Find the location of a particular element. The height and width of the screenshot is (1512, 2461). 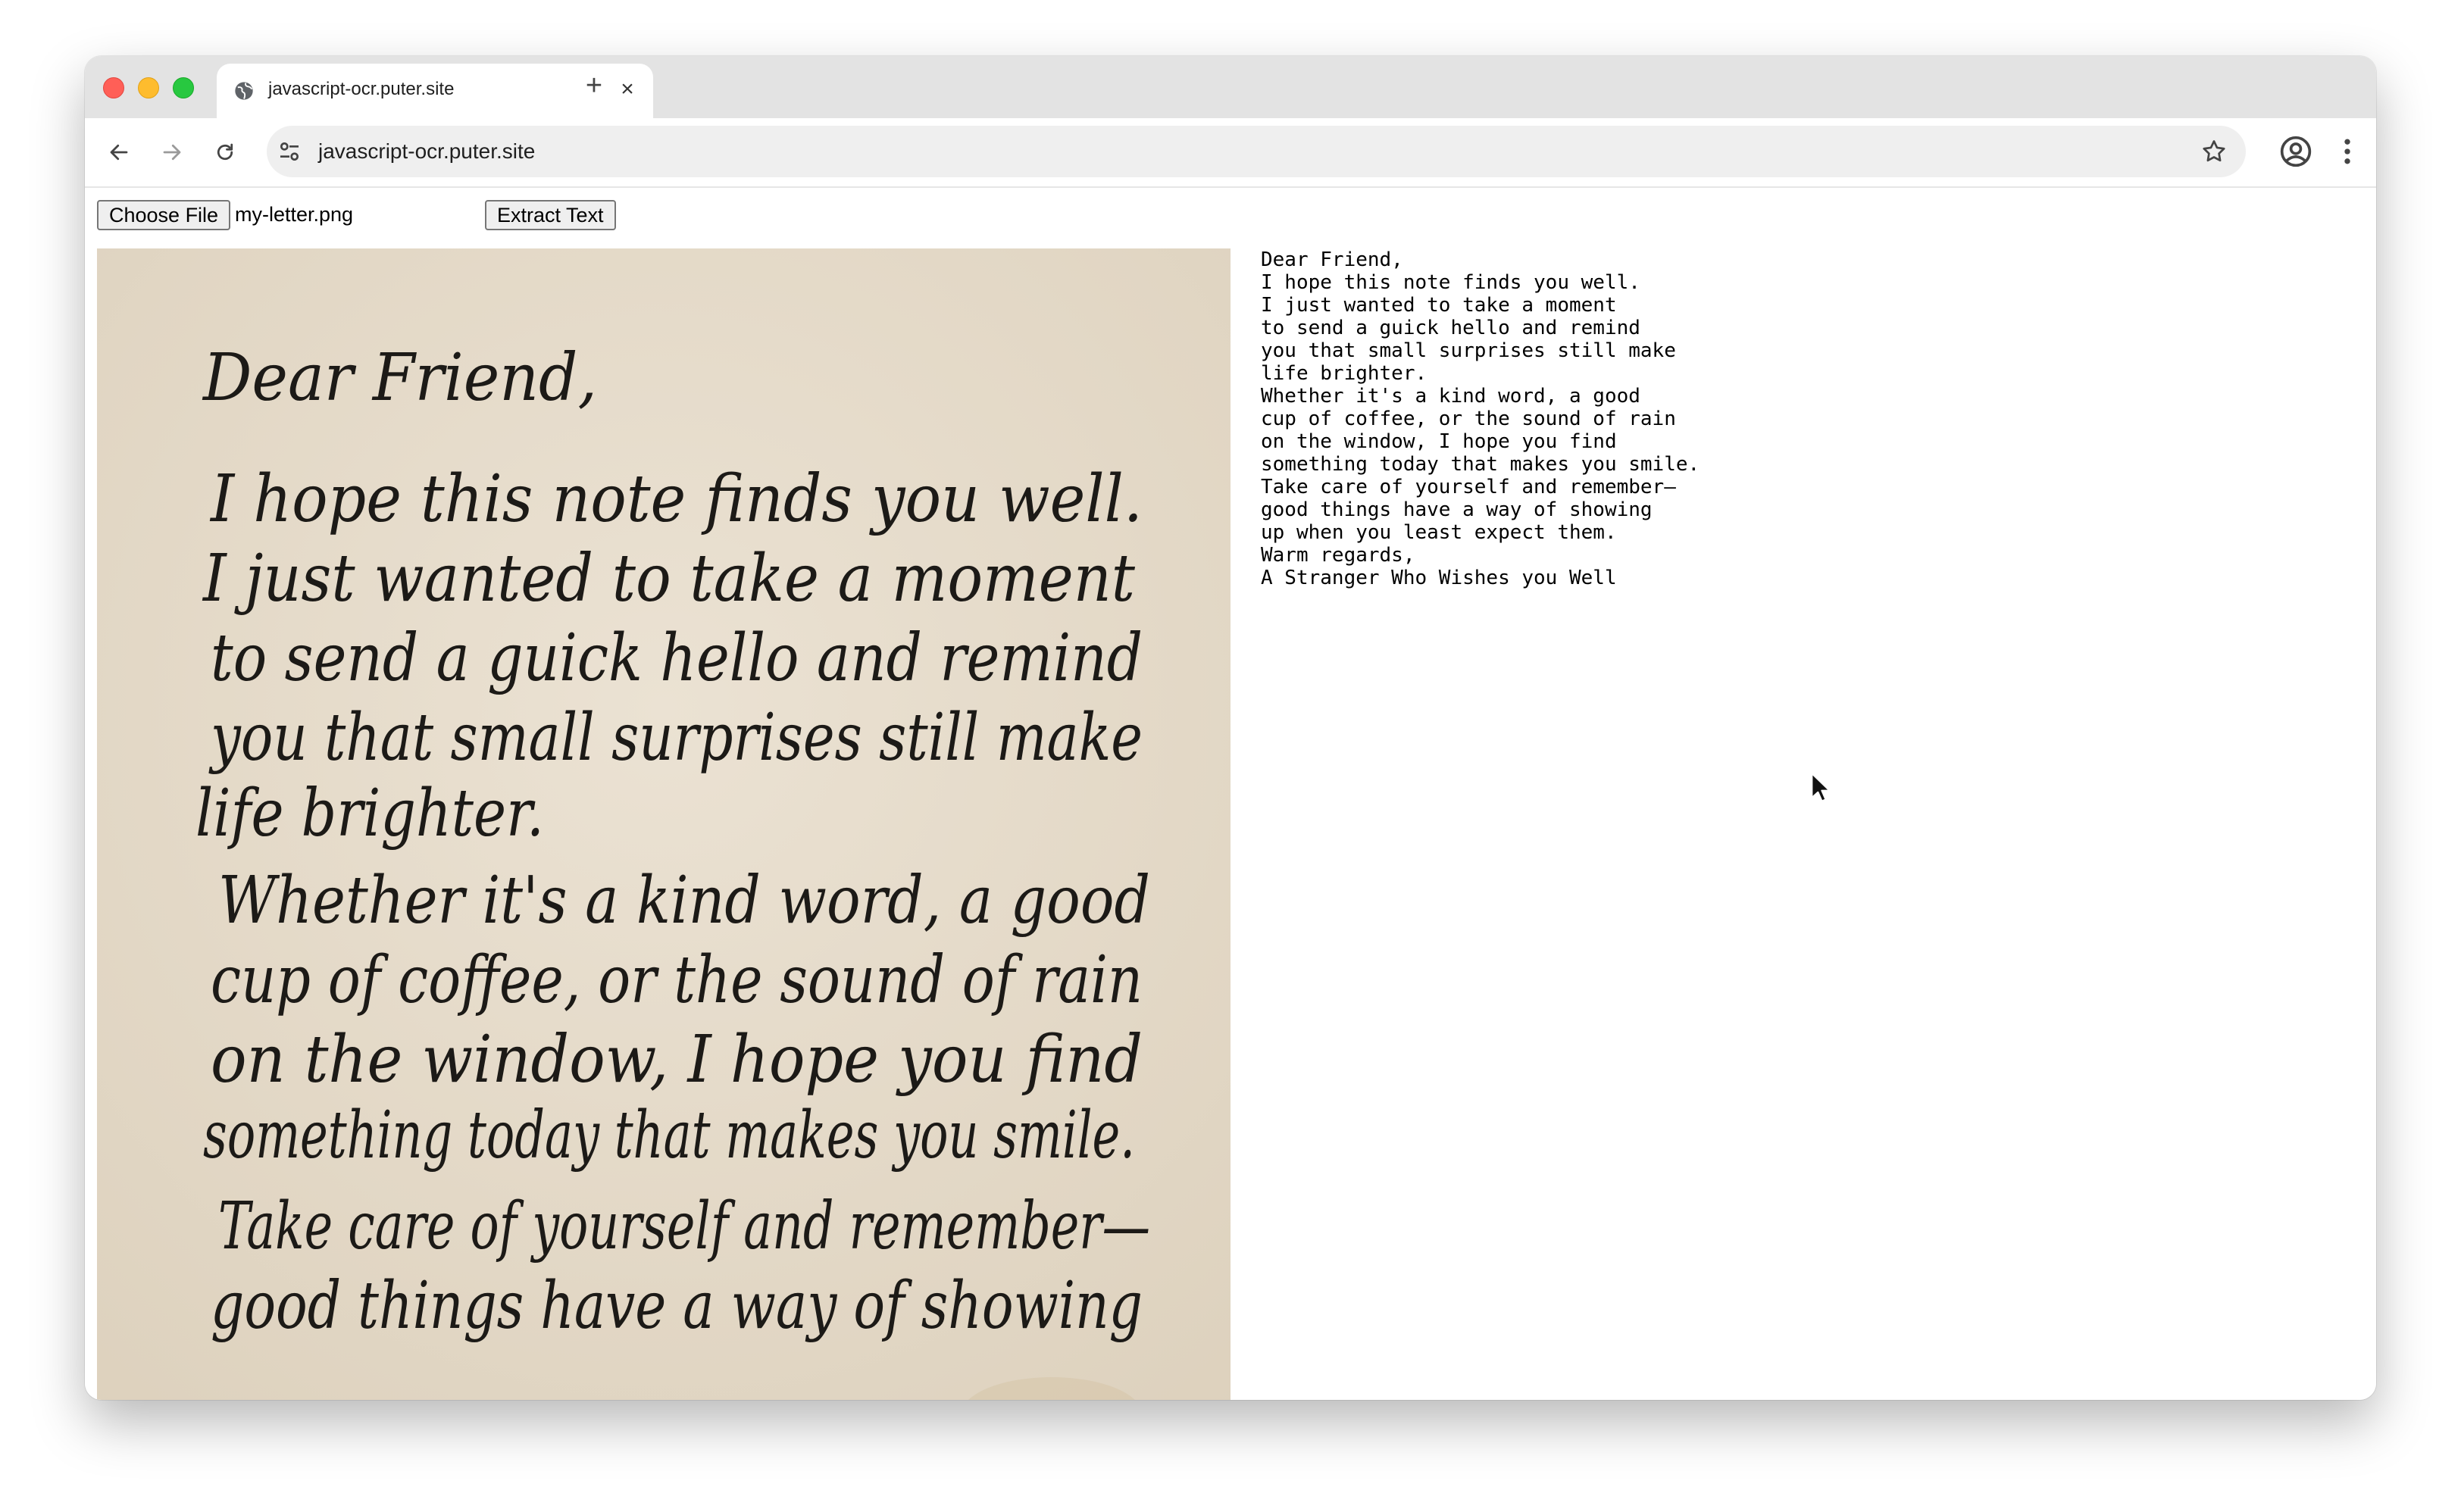

letter-handwritten-line: I just wanted to take a moment is located at coordinates (669, 579).